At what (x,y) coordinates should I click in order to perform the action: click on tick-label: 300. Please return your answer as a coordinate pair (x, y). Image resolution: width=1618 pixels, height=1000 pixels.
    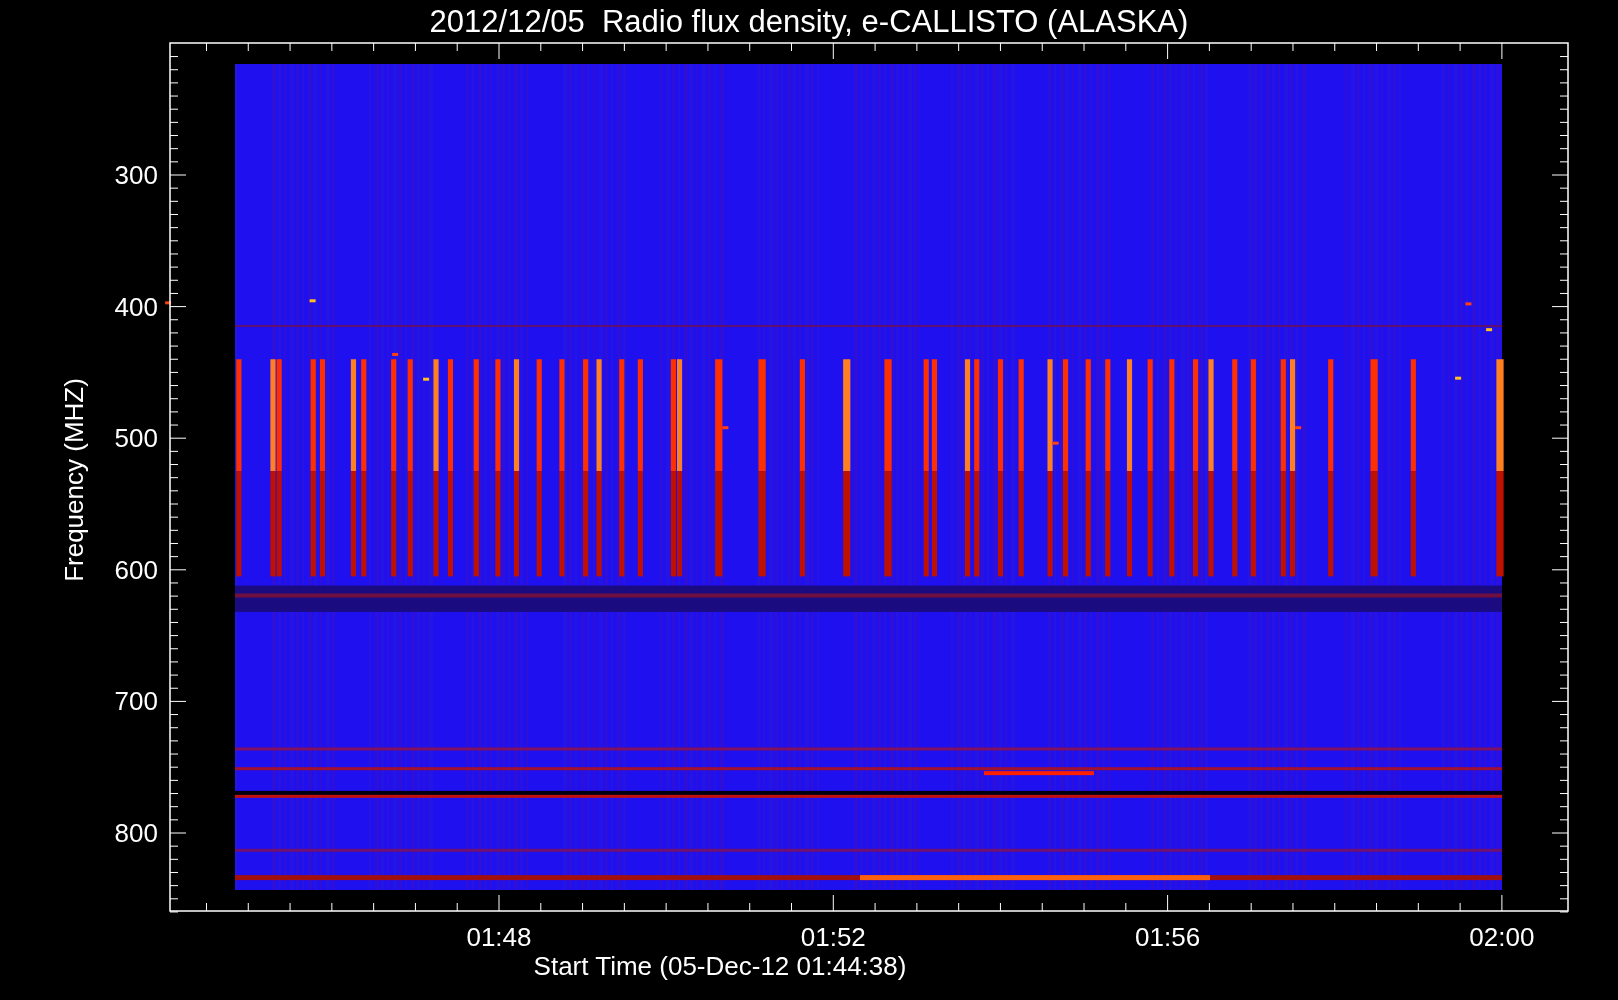
    Looking at the image, I should click on (136, 175).